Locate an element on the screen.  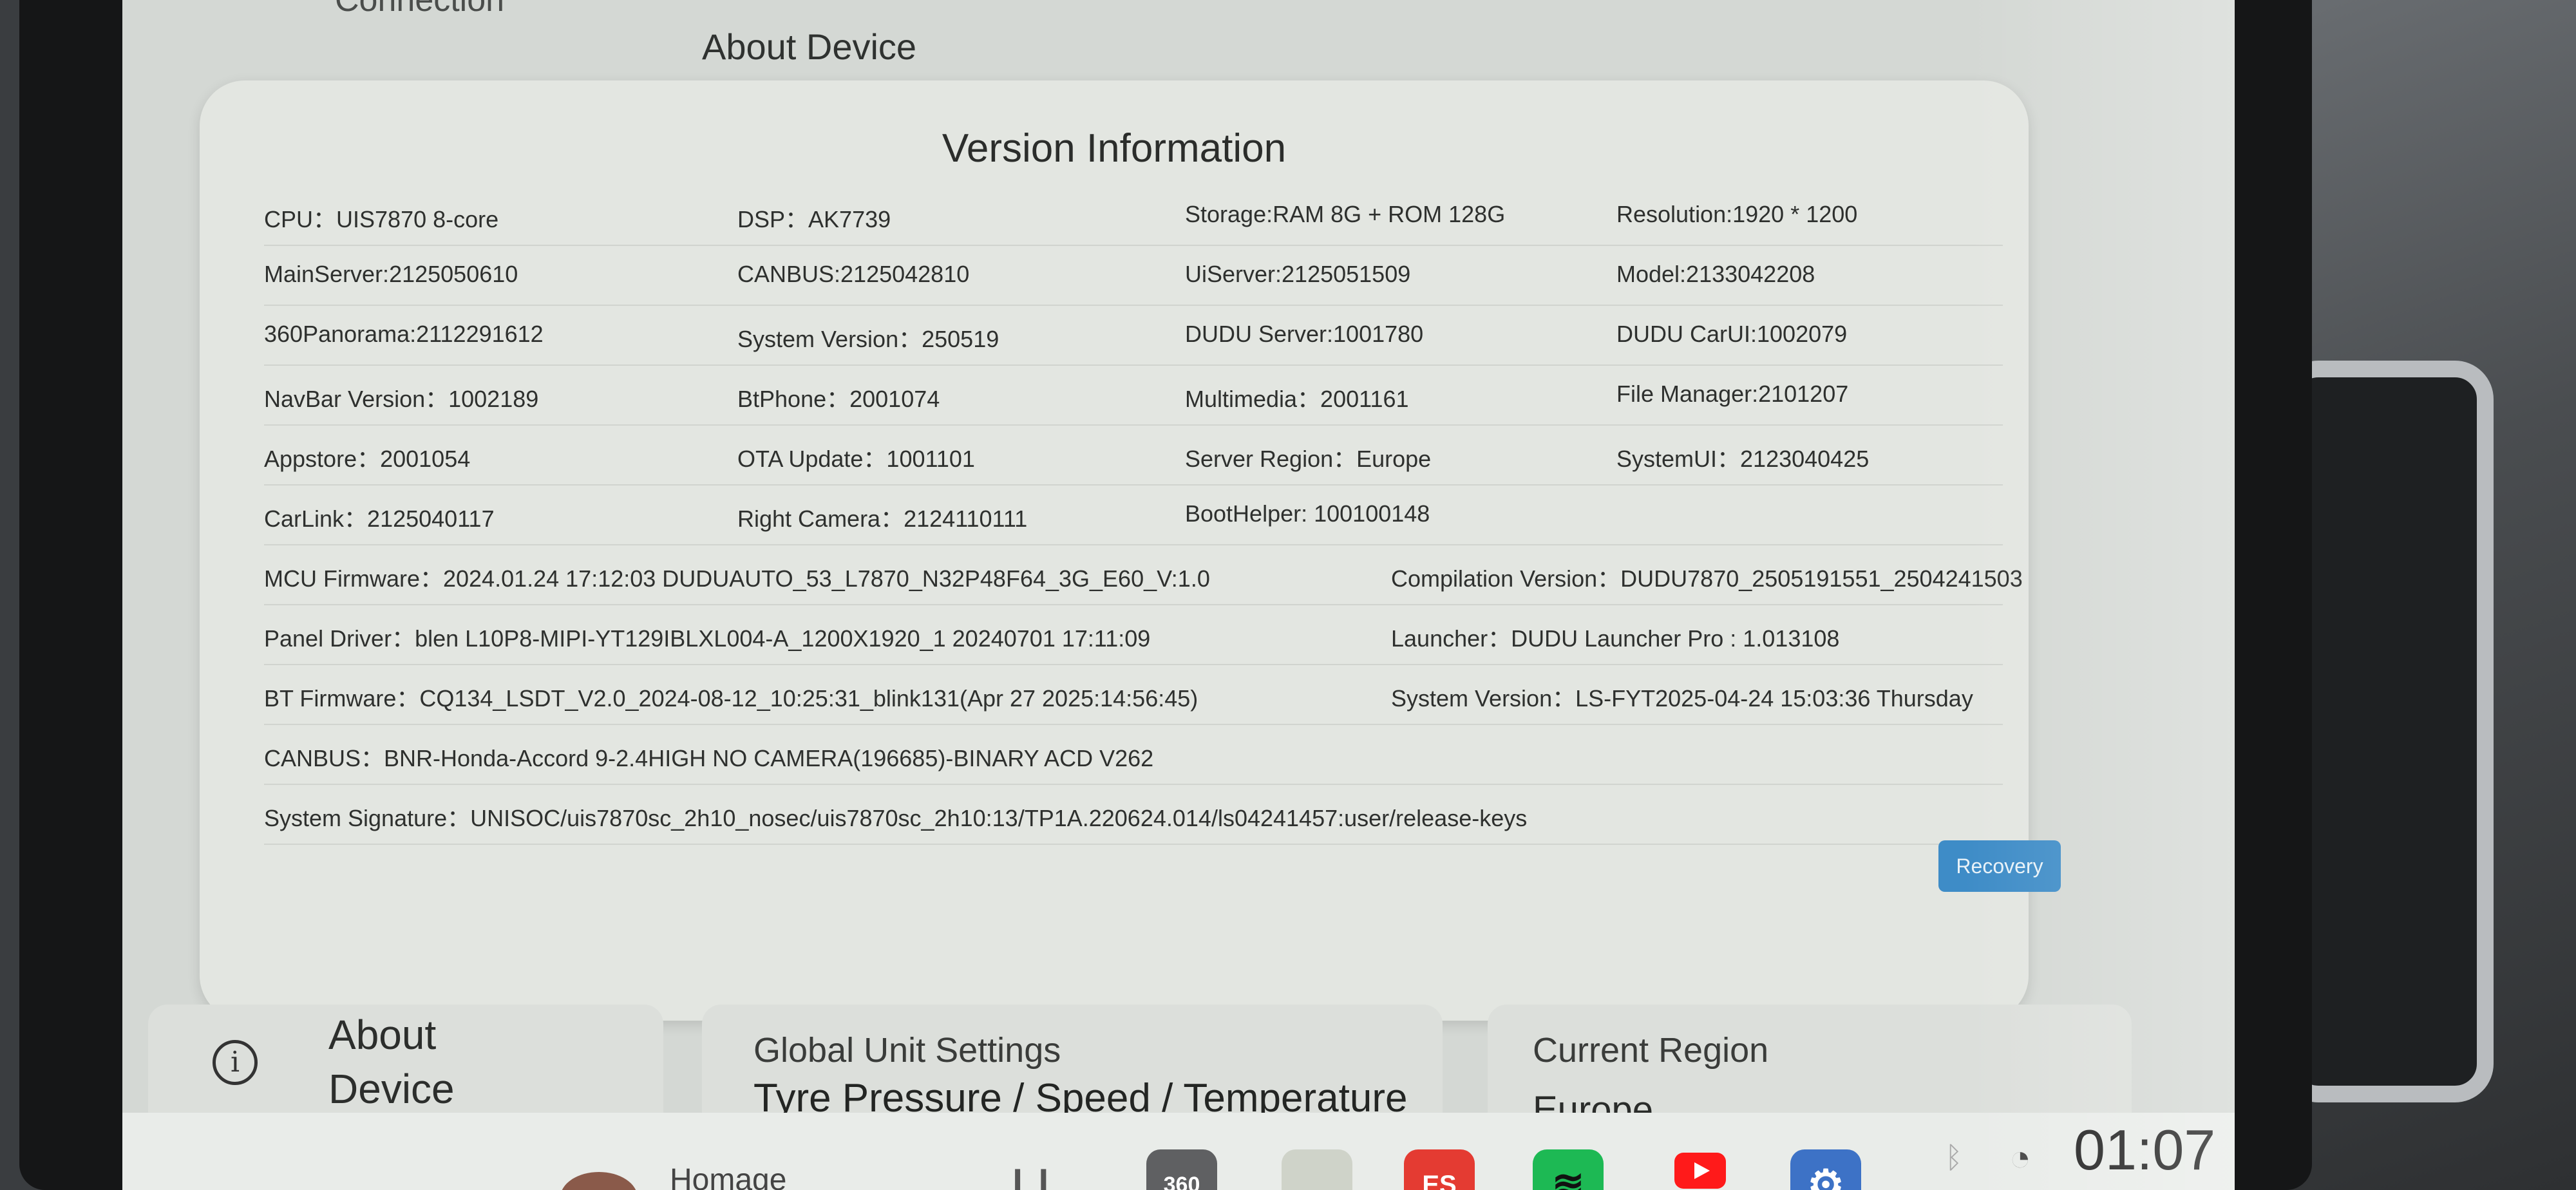
files-app-icon is located at coordinates (1317, 1169).